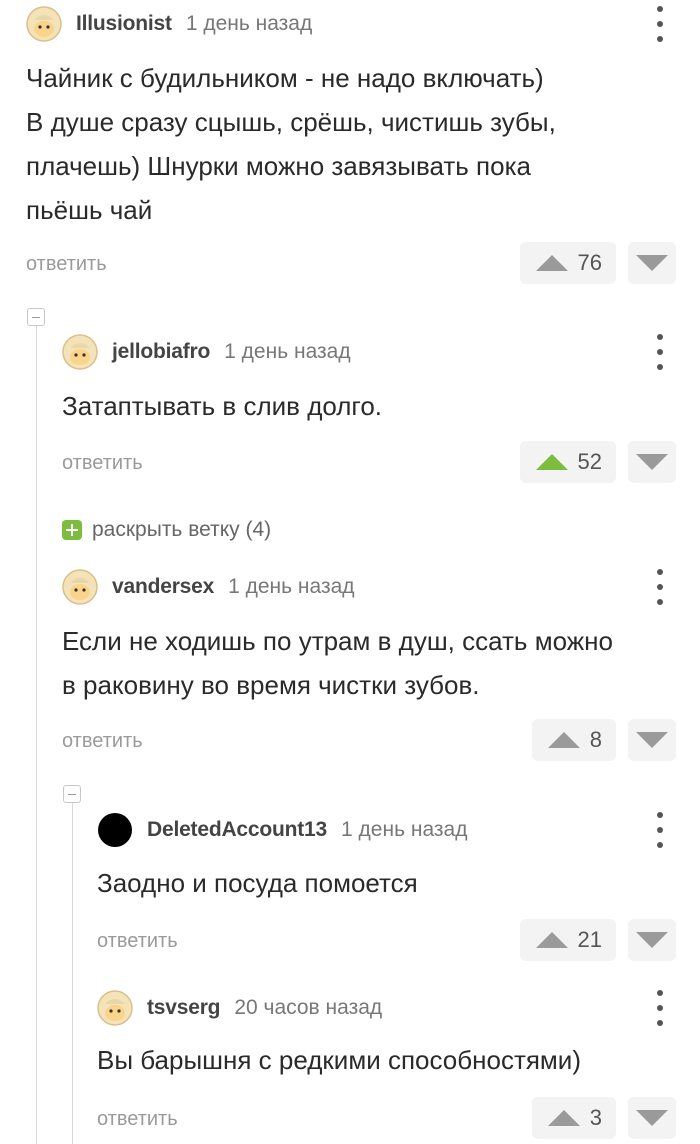  I want to click on upvote-button: 76, so click(568, 263).